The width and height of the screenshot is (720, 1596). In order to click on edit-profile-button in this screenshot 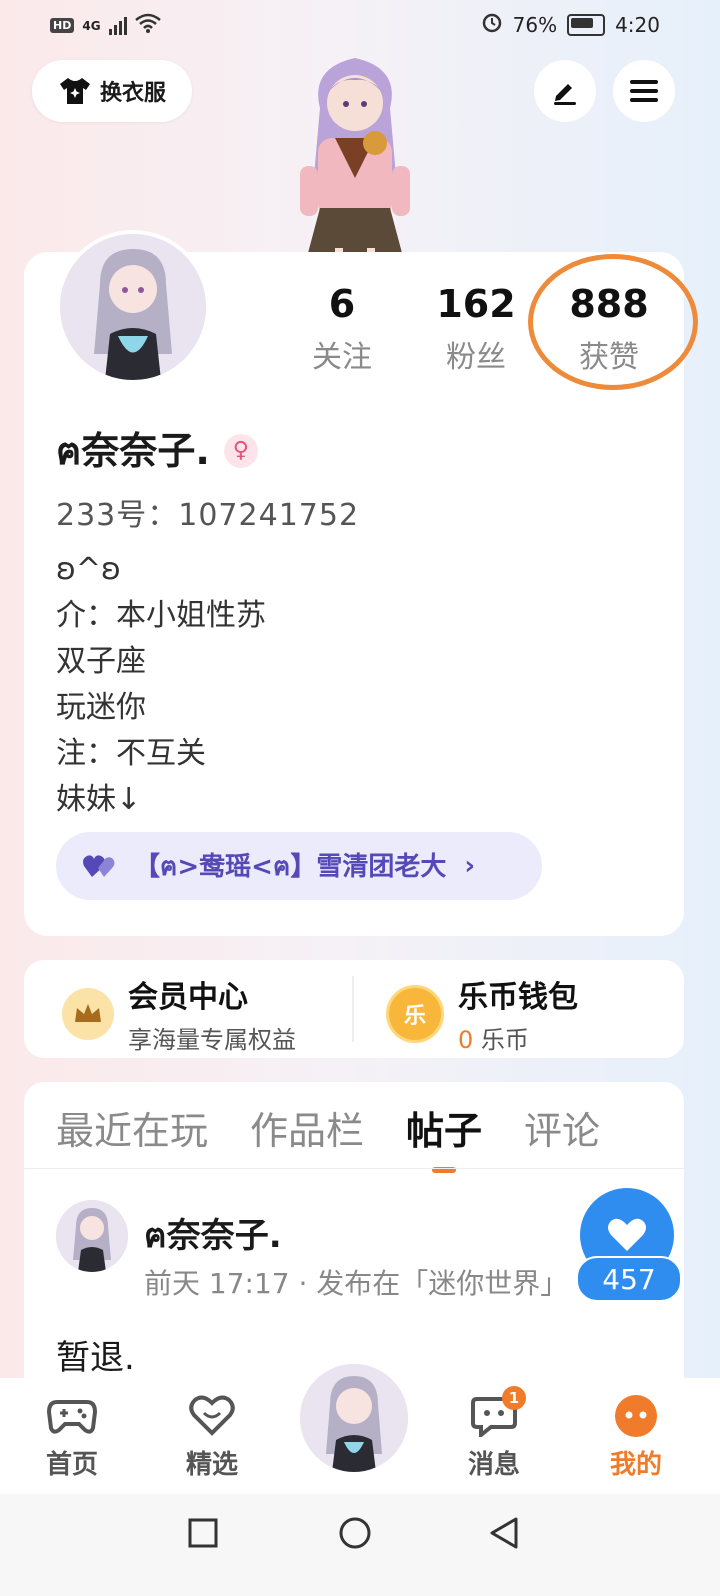, I will do `click(565, 91)`.